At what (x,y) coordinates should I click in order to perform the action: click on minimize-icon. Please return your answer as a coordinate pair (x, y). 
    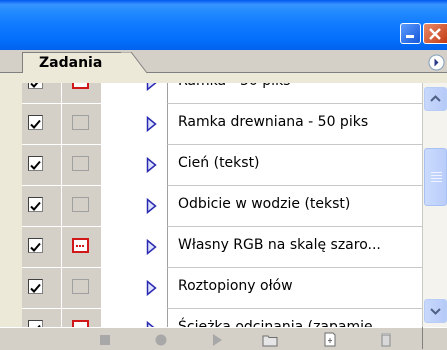
    Looking at the image, I should click on (410, 33).